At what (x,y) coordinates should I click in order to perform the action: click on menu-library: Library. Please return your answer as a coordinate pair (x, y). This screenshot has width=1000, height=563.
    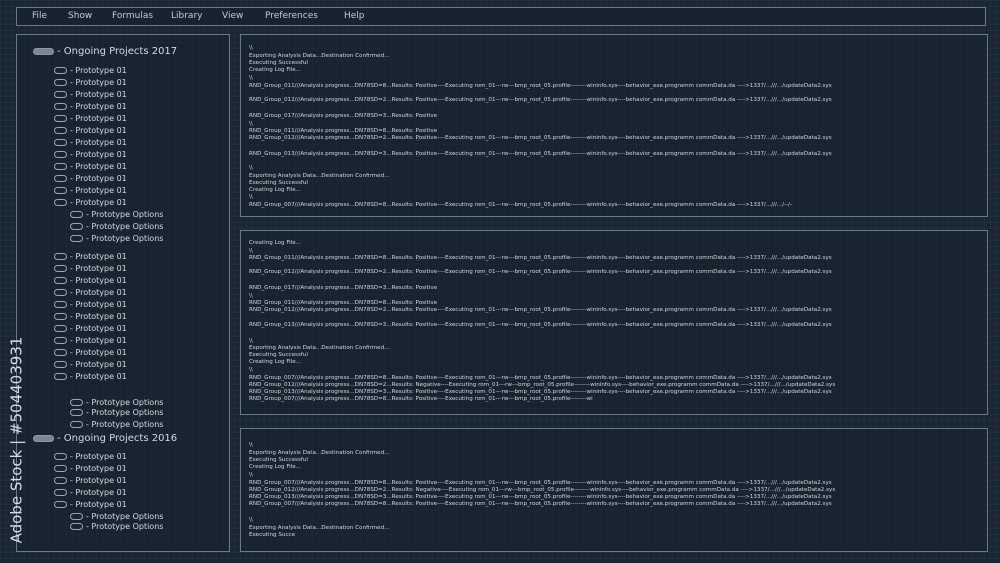
    Looking at the image, I should click on (186, 16).